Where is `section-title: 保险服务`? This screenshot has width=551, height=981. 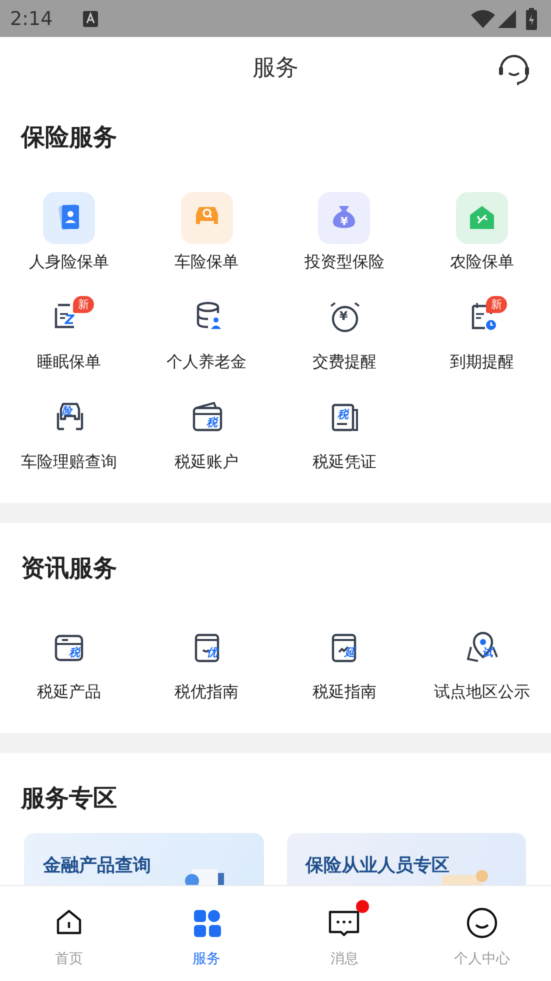 section-title: 保险服务 is located at coordinates (69, 137).